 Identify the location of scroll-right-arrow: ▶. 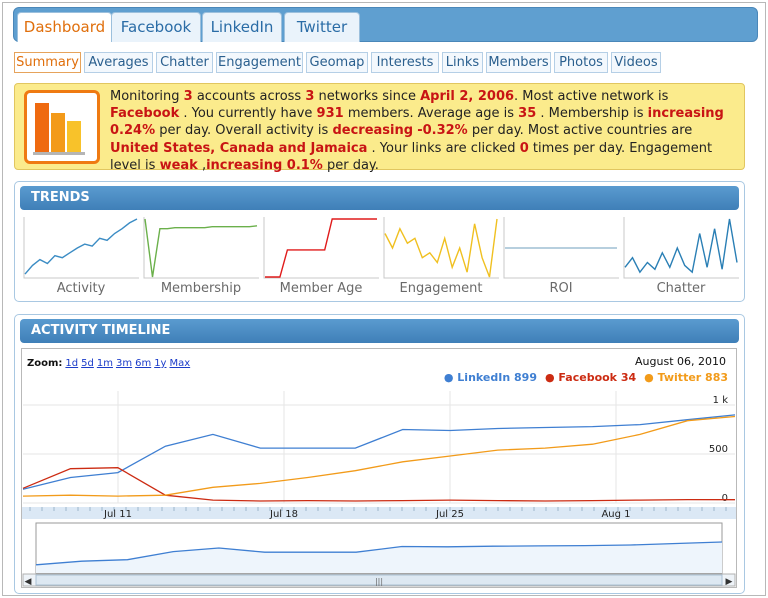
(729, 582).